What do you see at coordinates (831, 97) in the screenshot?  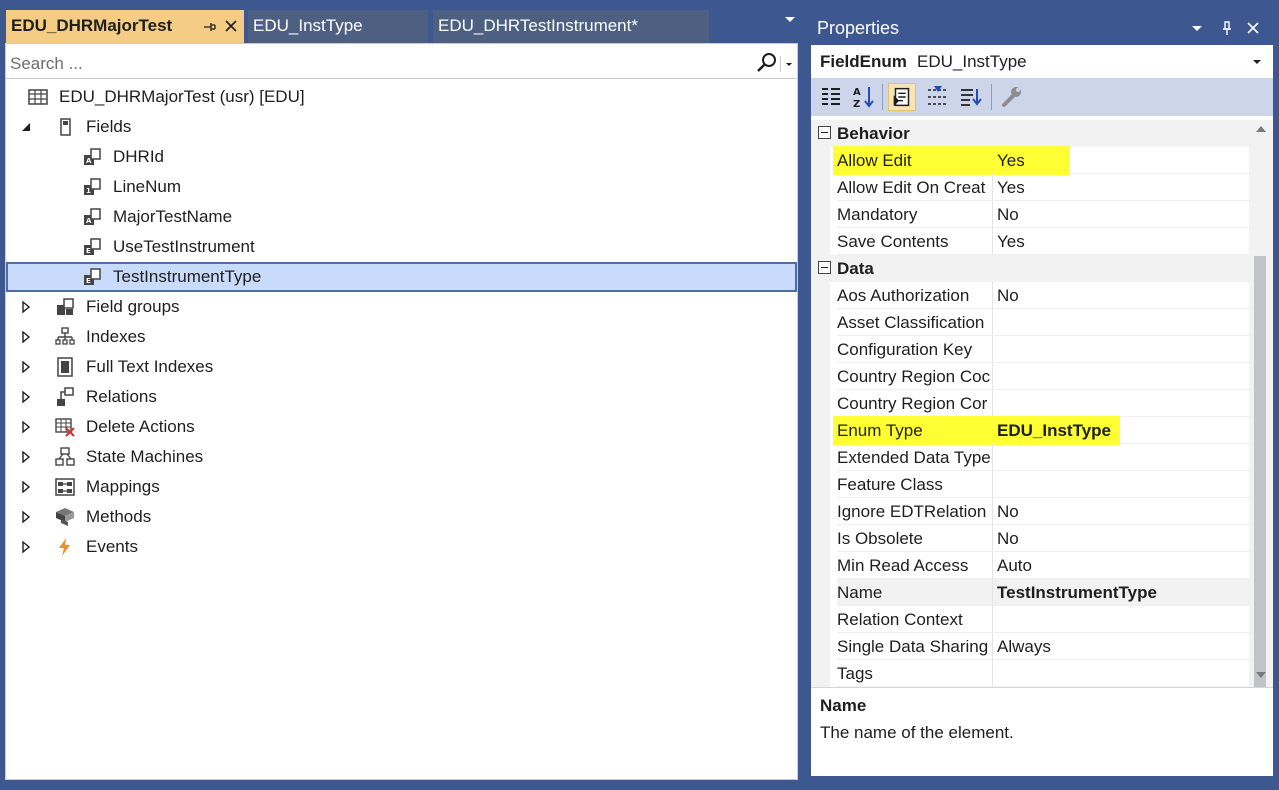 I see `categorized-icon` at bounding box center [831, 97].